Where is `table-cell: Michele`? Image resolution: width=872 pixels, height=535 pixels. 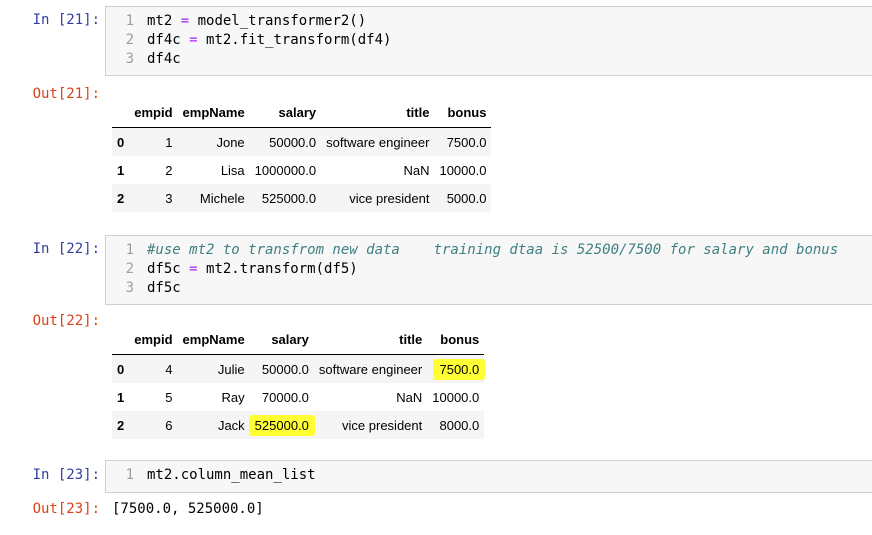 table-cell: Michele is located at coordinates (214, 198).